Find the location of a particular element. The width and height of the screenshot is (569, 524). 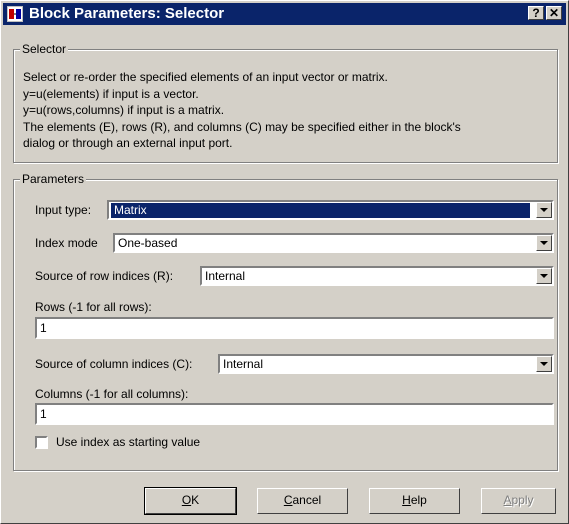

help-button: Help is located at coordinates (414, 501).